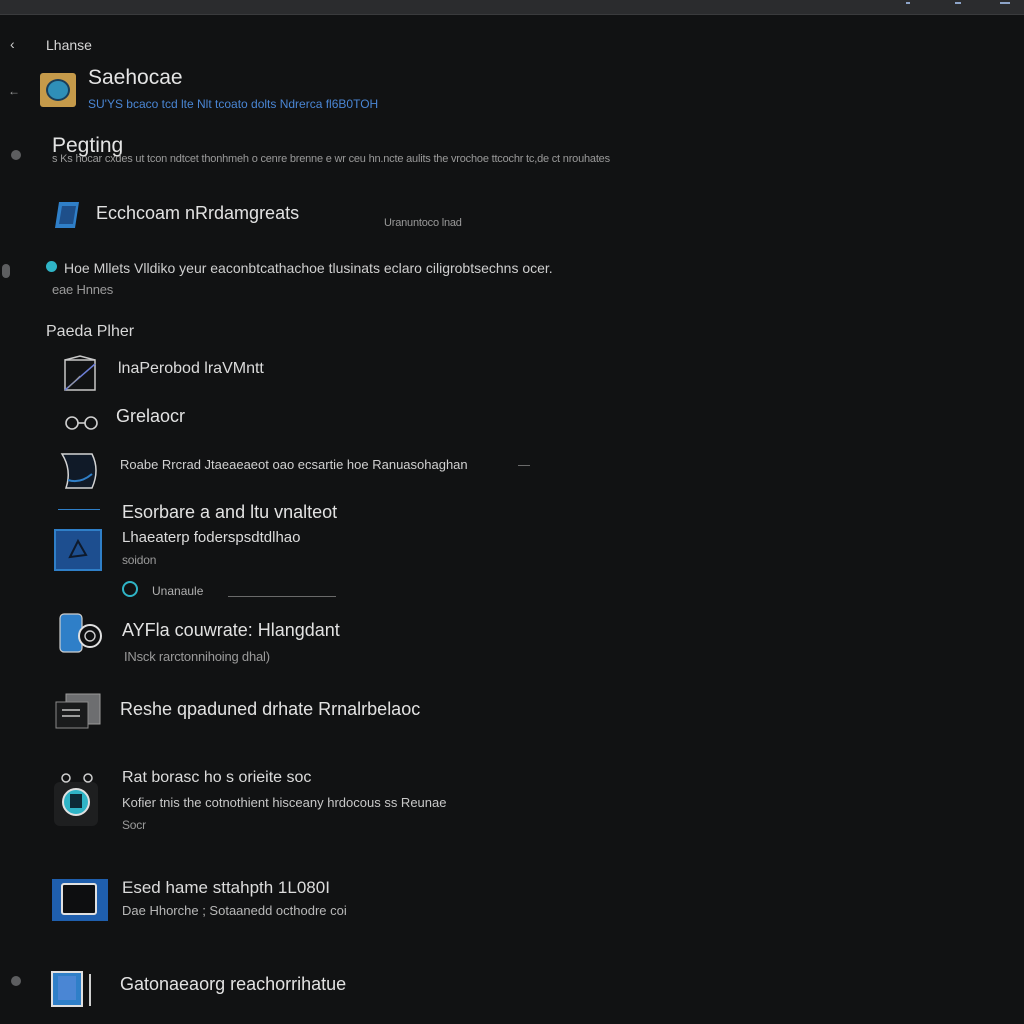 The image size is (1024, 1024). What do you see at coordinates (191, 369) in the screenshot?
I see `list-item-title: lnaPerobod lraVMntt` at bounding box center [191, 369].